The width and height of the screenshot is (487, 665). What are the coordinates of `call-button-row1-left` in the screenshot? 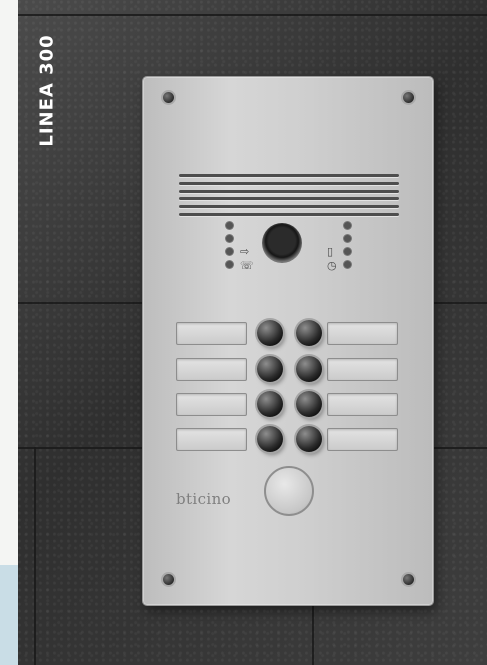 It's located at (270, 333).